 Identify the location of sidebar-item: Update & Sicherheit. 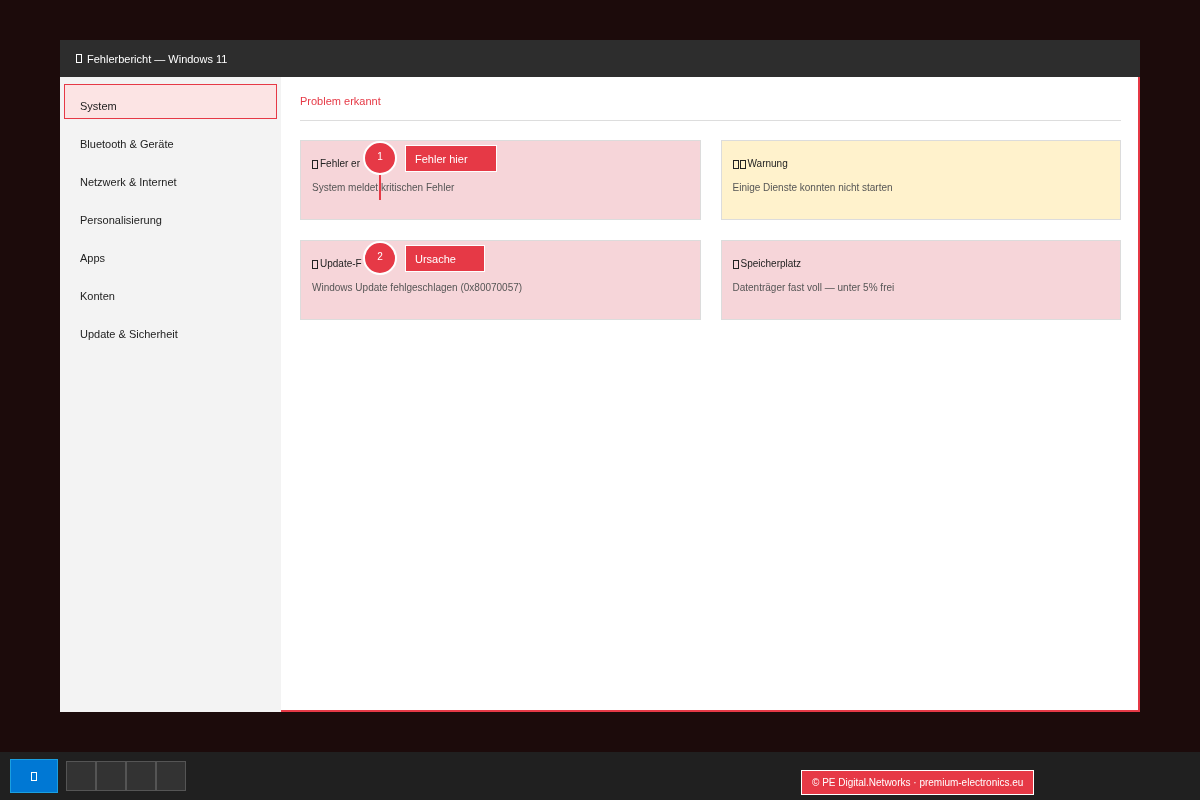
(170, 329).